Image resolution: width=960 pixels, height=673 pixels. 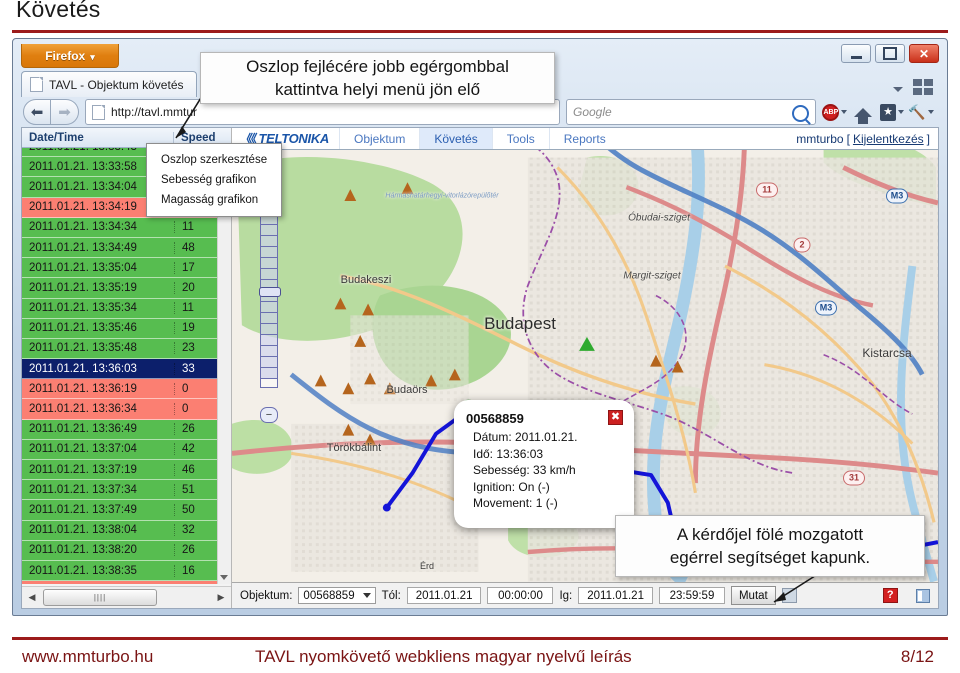 I want to click on forward-button: ➡, so click(x=65, y=112).